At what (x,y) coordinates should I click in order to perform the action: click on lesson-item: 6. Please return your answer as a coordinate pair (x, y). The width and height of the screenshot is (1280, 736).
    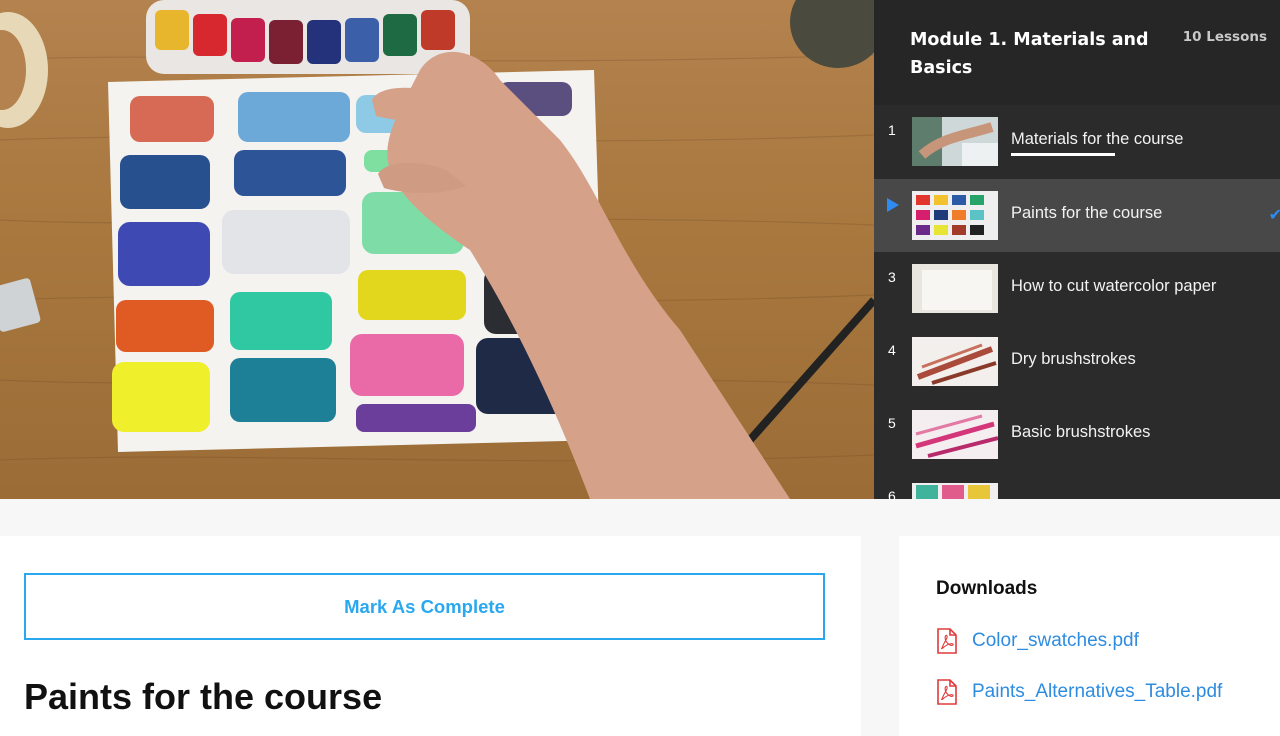
    Looking at the image, I should click on (1077, 485).